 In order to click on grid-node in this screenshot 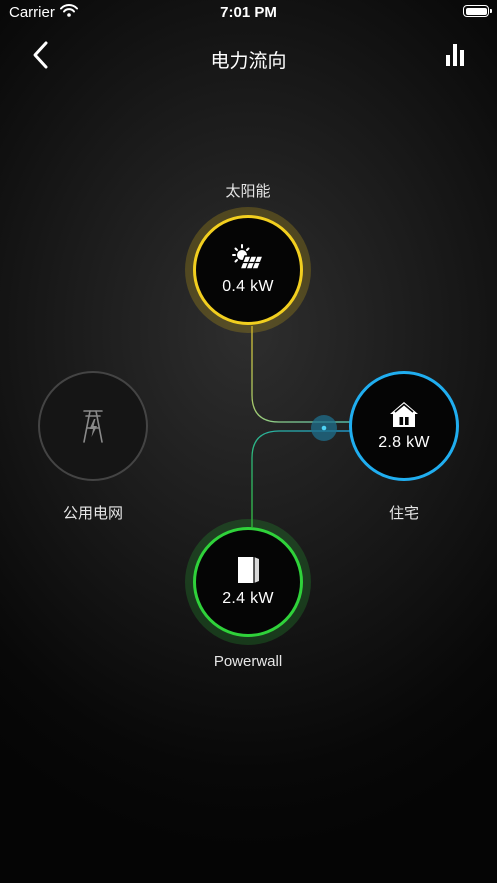, I will do `click(93, 426)`.